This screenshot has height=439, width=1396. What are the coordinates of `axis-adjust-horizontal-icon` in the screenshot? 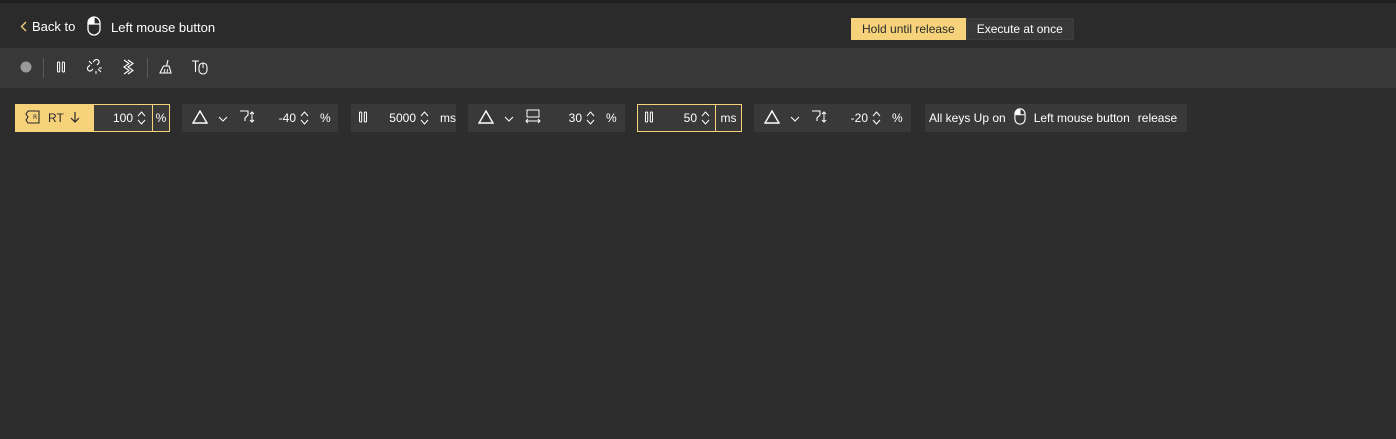 It's located at (533, 118).